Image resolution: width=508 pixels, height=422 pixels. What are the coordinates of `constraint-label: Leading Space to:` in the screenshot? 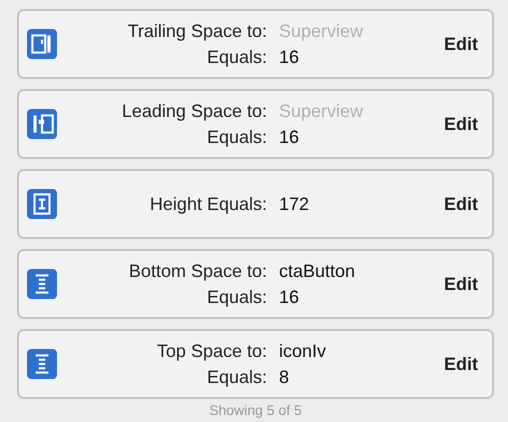 It's located at (193, 111).